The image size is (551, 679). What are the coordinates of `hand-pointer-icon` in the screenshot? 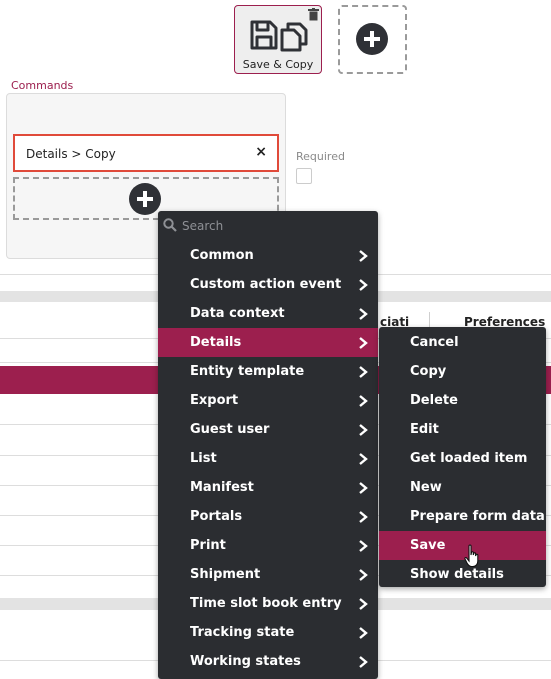 It's located at (471, 556).